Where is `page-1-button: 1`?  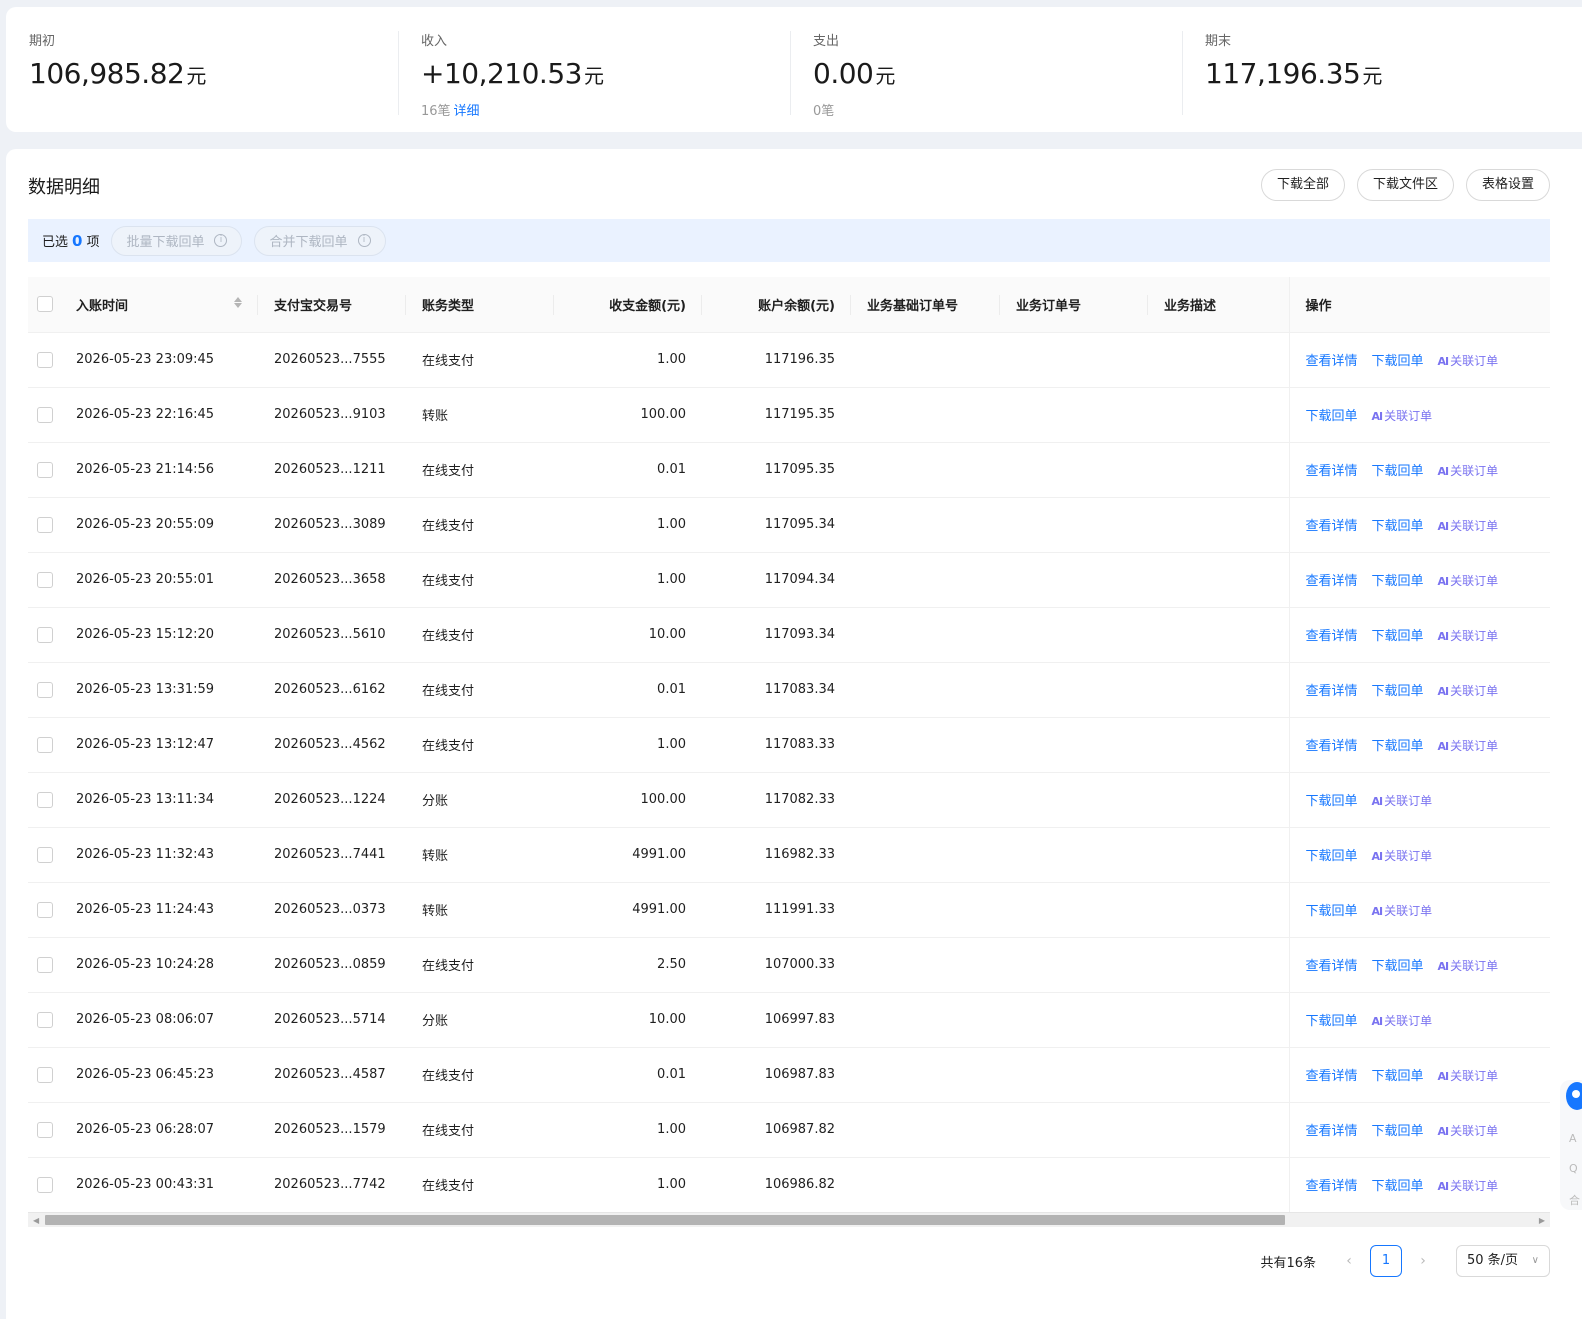
page-1-button: 1 is located at coordinates (1386, 1261).